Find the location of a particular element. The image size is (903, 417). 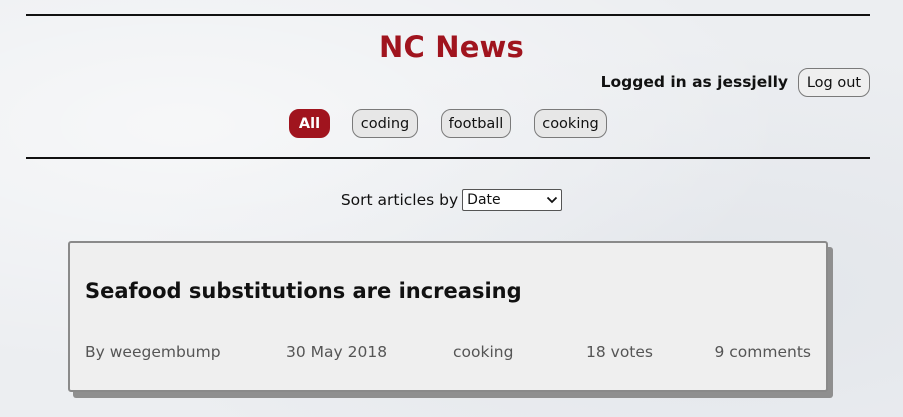

topic-button-coding: coding is located at coordinates (385, 123).